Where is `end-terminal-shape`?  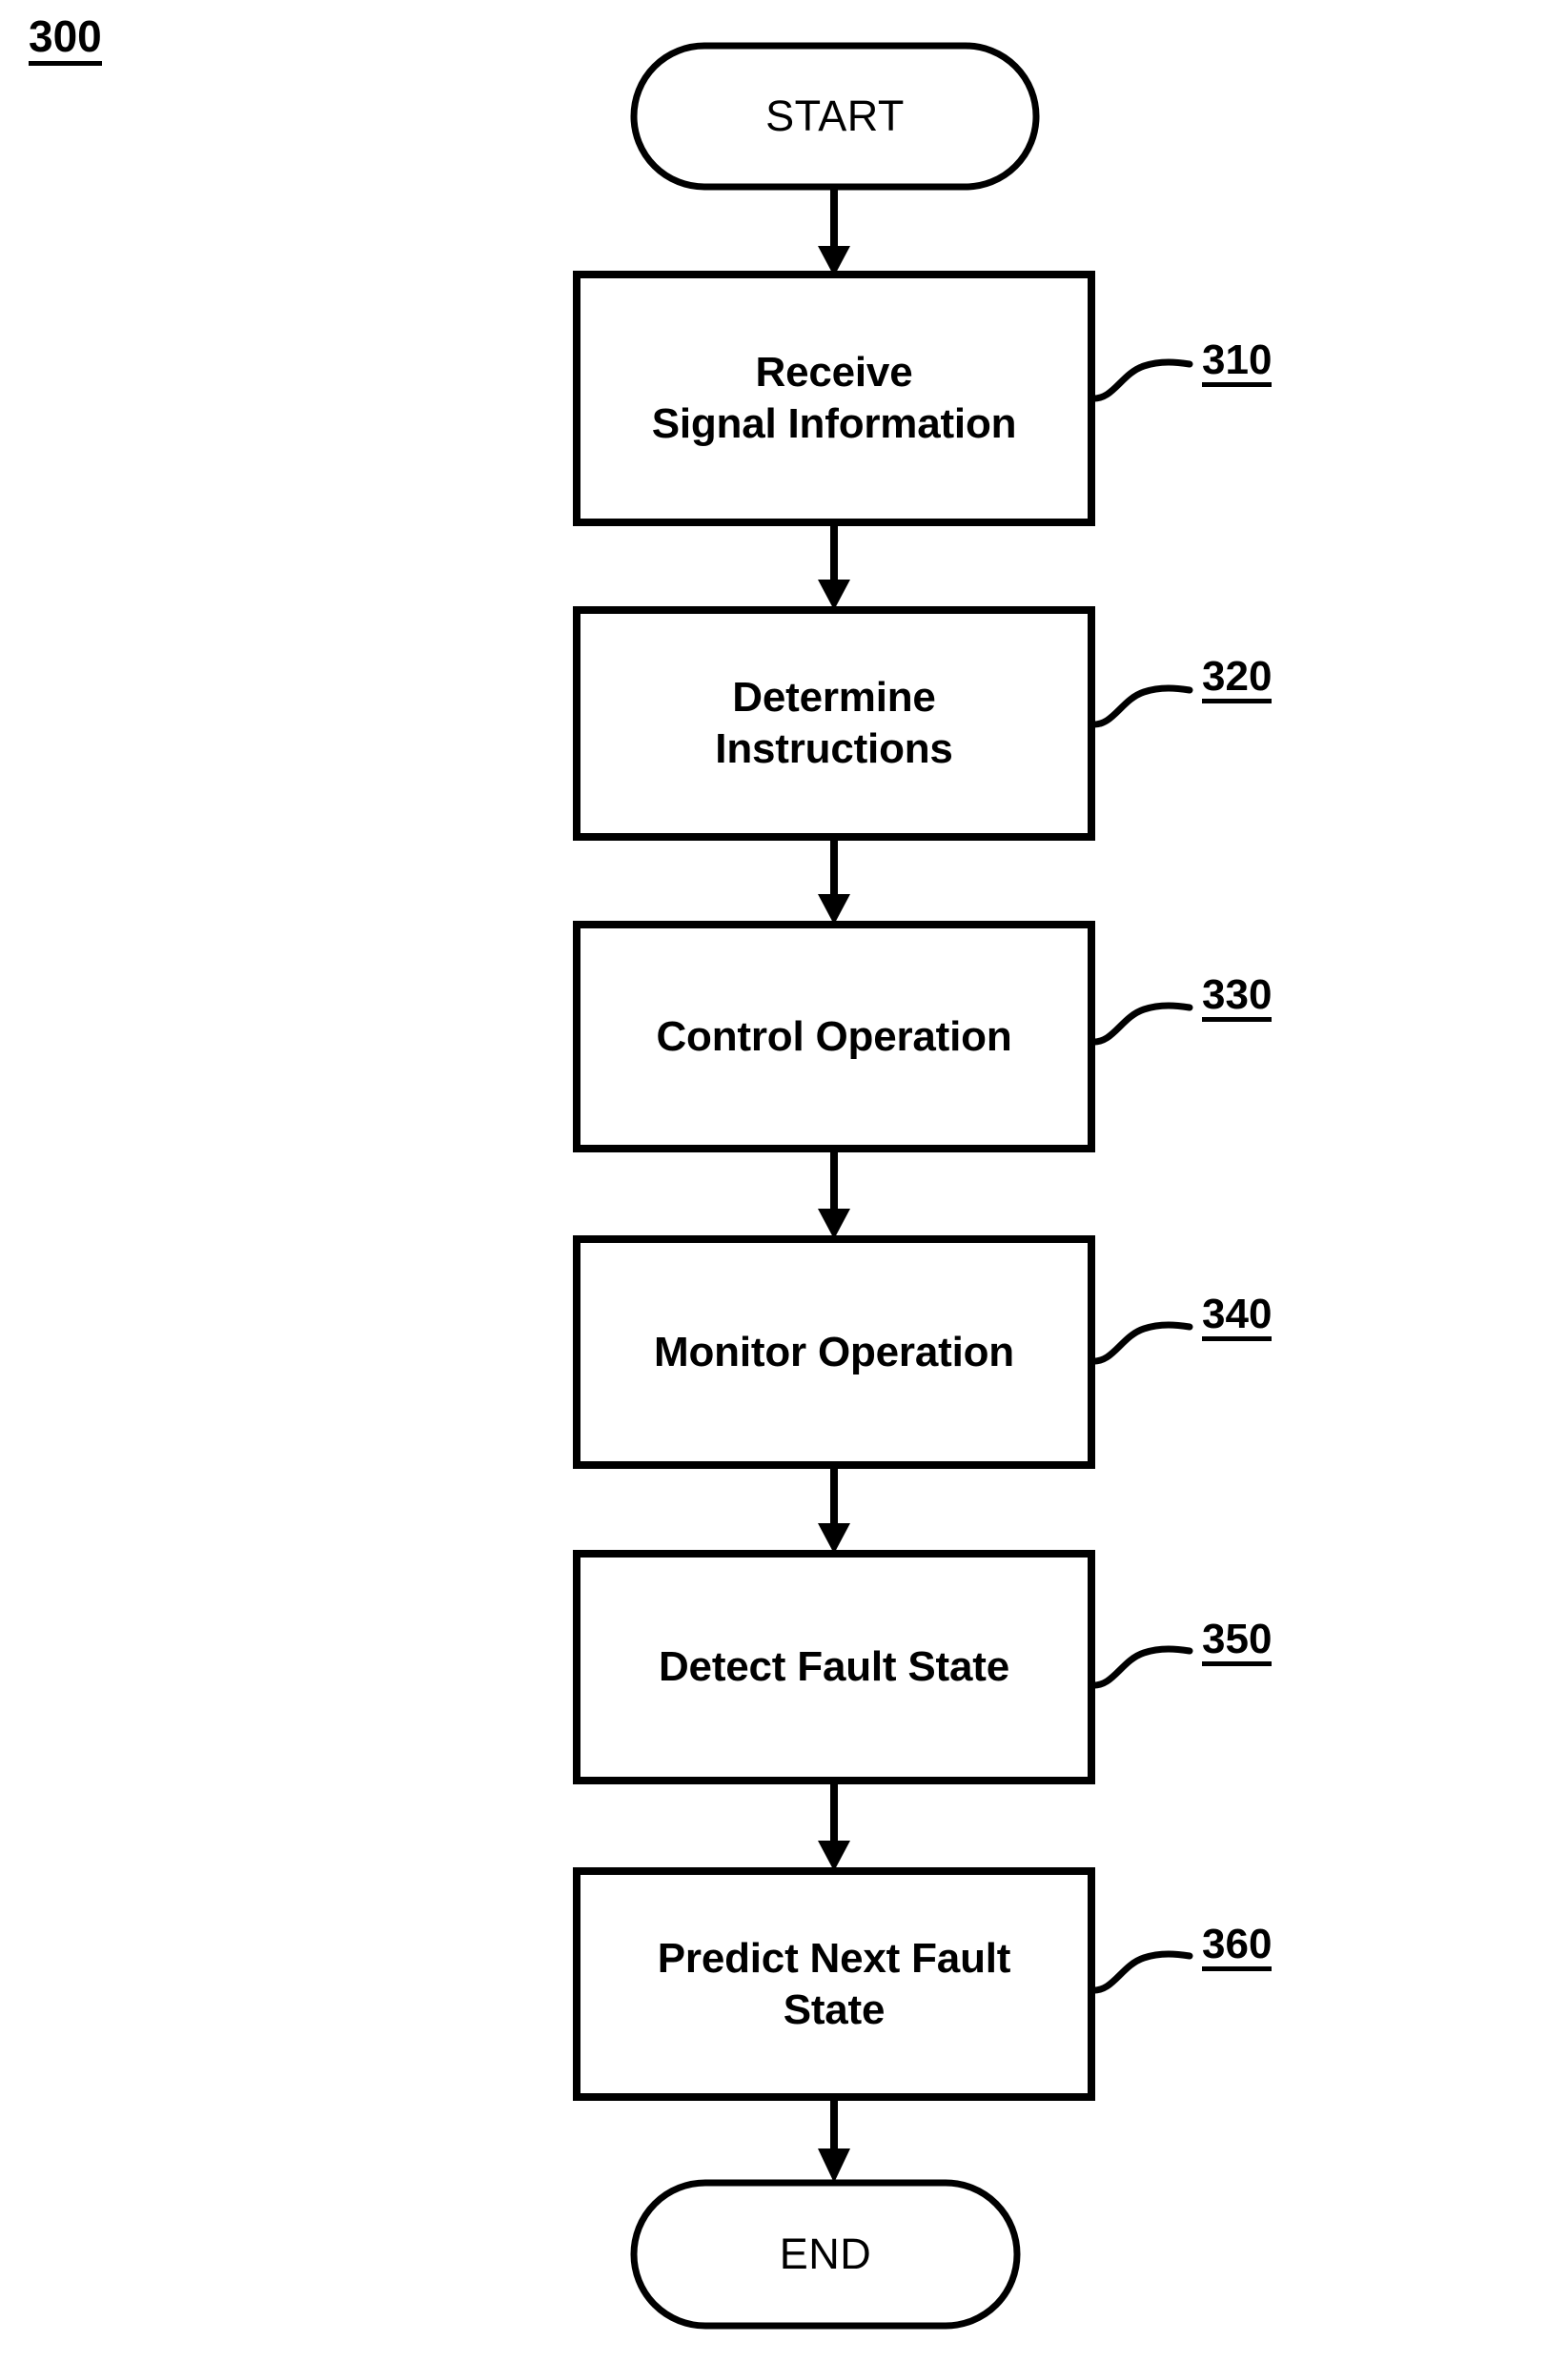
end-terminal-shape is located at coordinates (825, 2254).